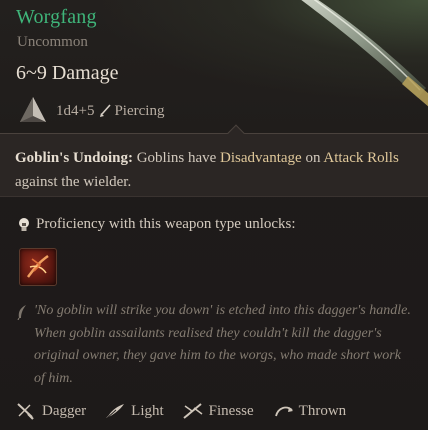 The width and height of the screenshot is (428, 430). I want to click on passive-text-1: Goblins have, so click(176, 158).